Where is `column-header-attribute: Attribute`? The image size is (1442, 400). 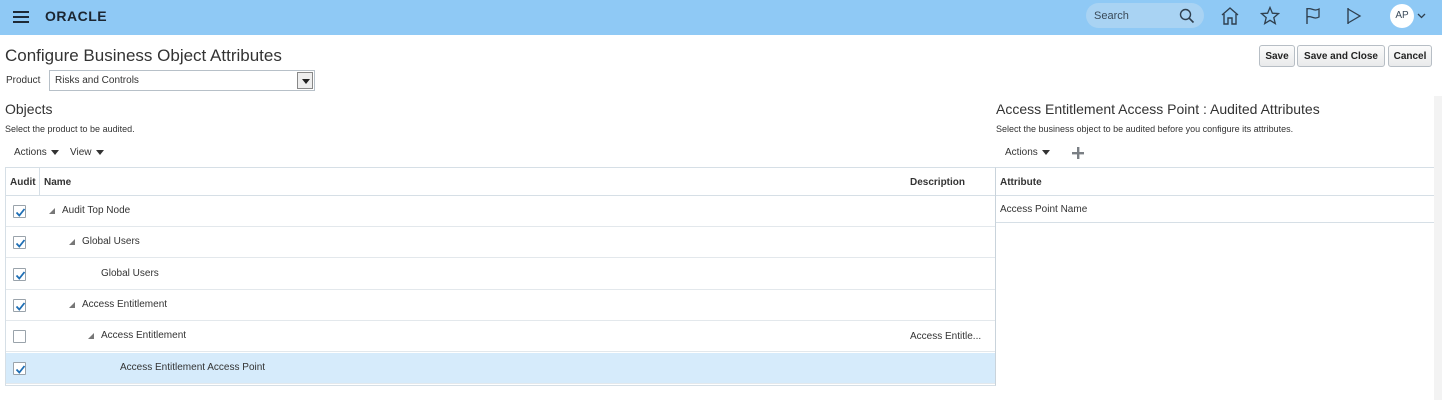 column-header-attribute: Attribute is located at coordinates (1021, 182).